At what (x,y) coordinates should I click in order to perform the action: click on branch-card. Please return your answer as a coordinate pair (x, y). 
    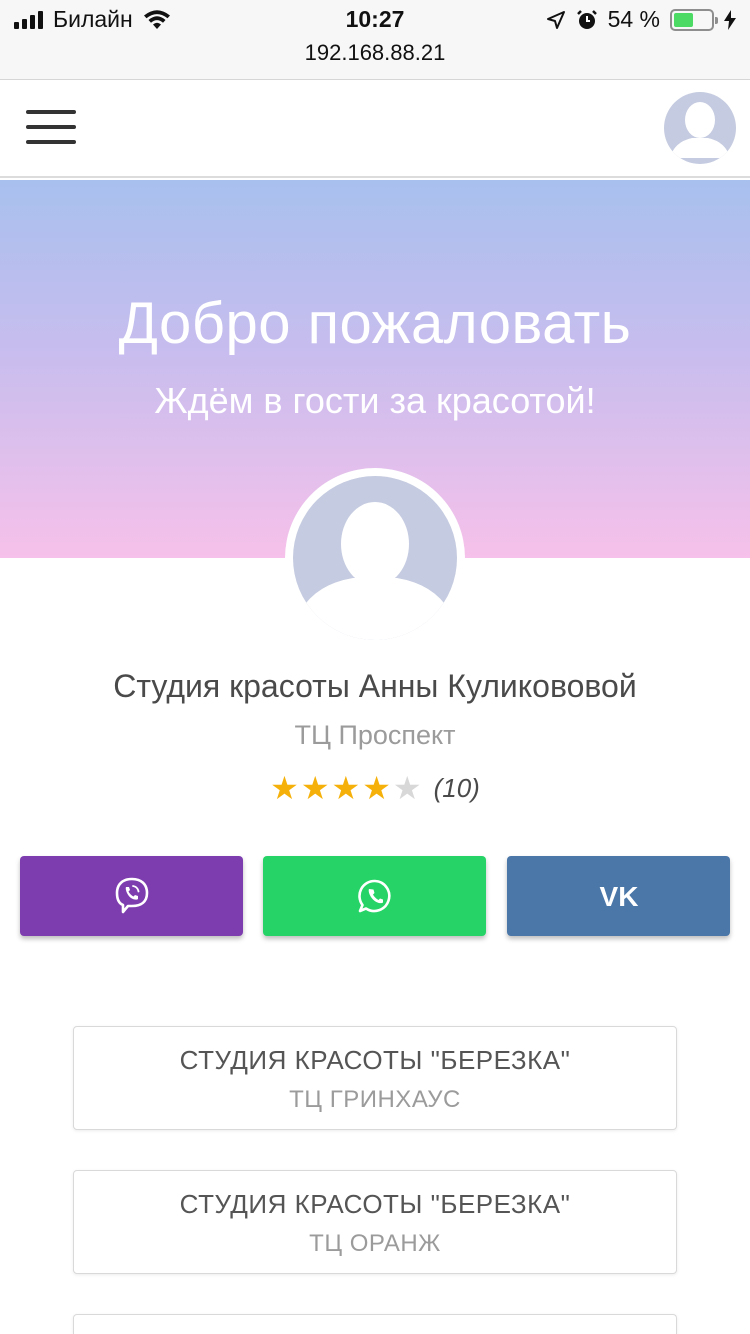
    Looking at the image, I should click on (375, 1324).